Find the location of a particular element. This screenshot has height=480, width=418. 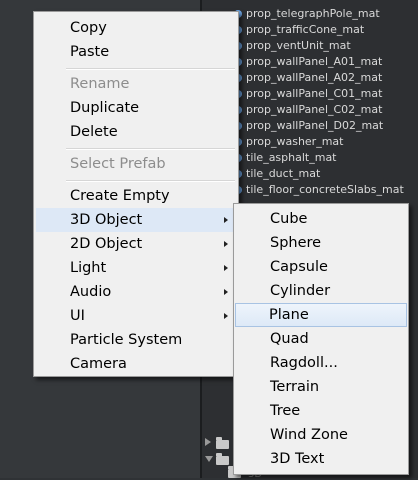

menu-item-label: 3D Object is located at coordinates (106, 220).